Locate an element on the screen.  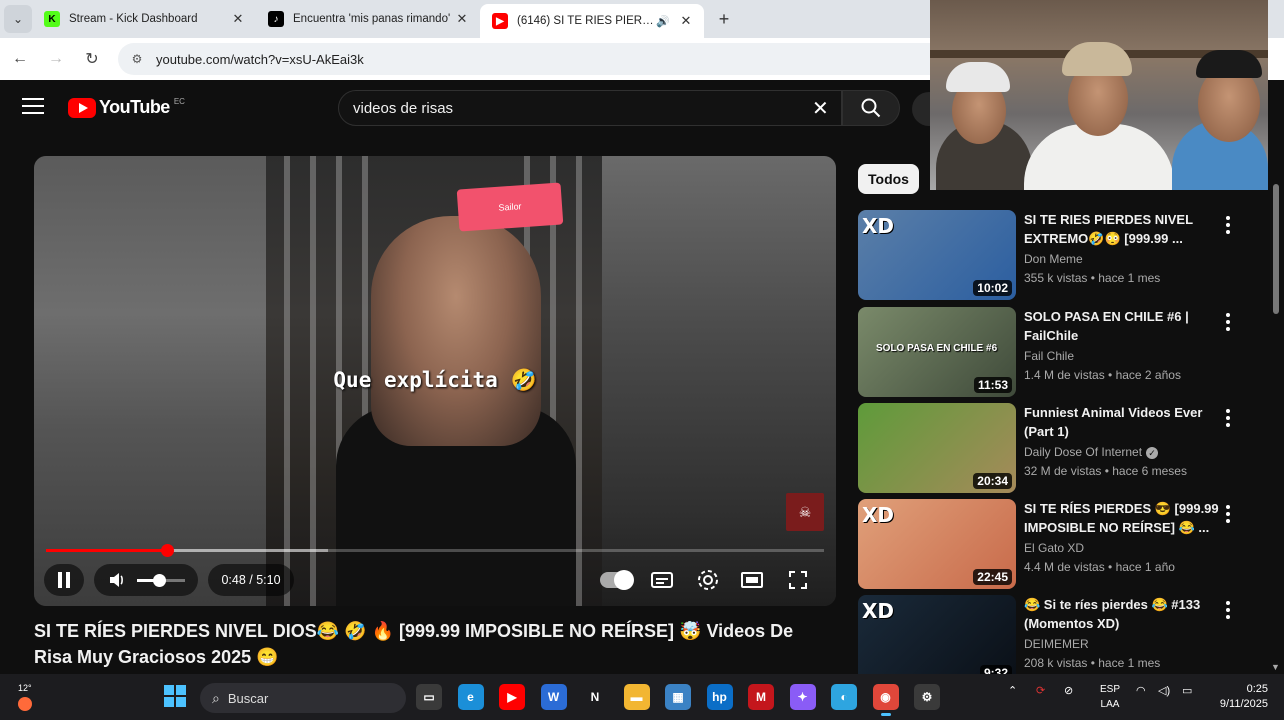
input-language: ESP LAA is located at coordinates (1110, 697).